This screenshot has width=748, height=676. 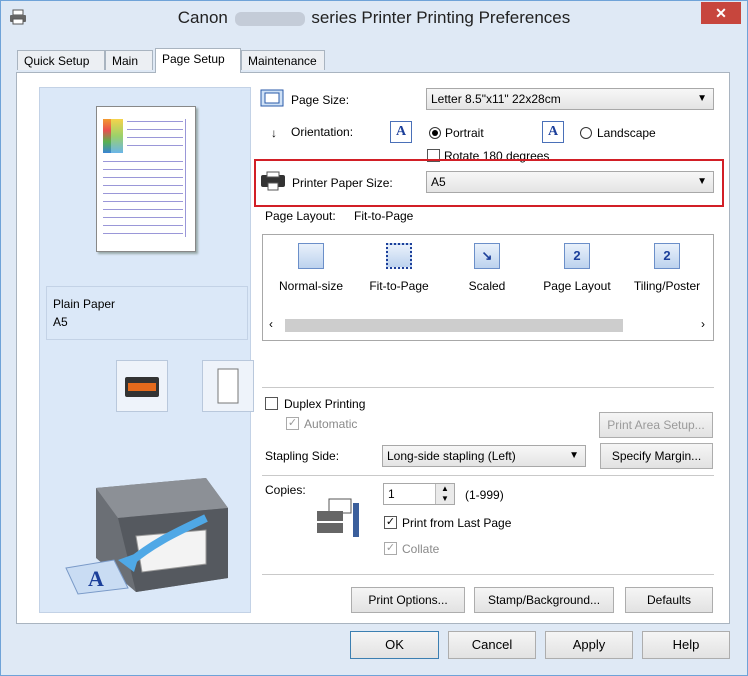 I want to click on automatic-checkbox: ✓, so click(x=292, y=423).